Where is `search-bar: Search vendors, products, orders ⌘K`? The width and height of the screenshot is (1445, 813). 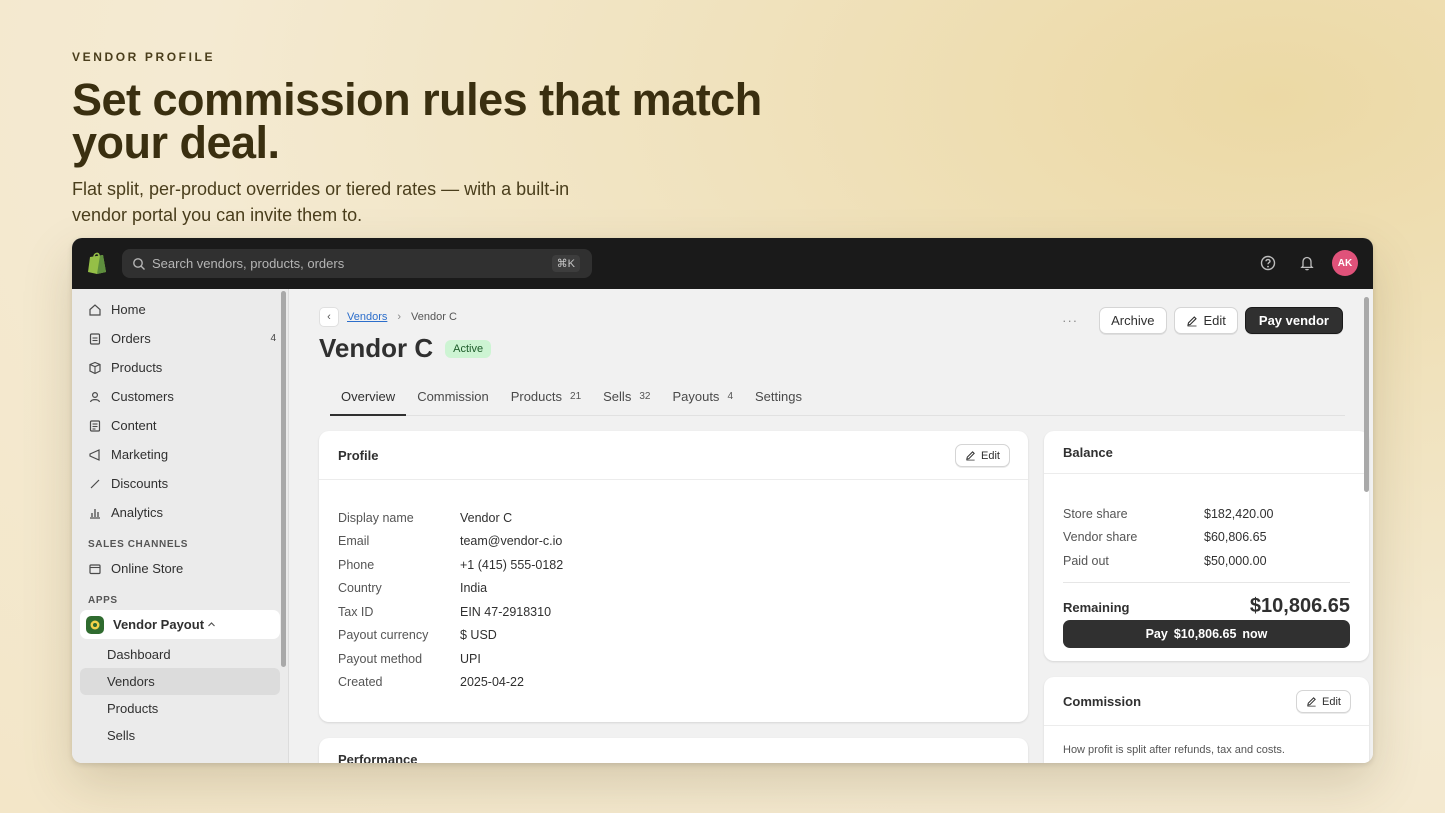 search-bar: Search vendors, products, orders ⌘K is located at coordinates (357, 263).